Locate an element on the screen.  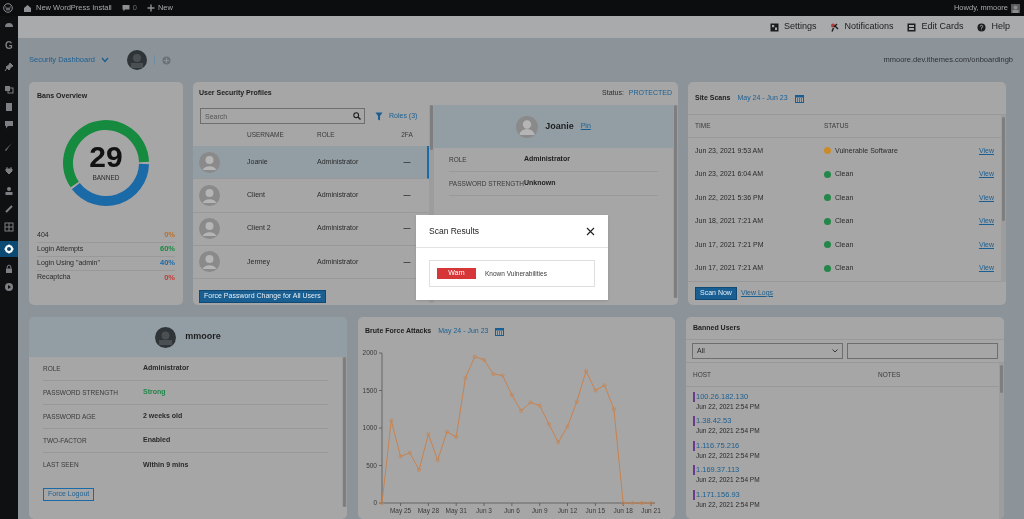
user-icon is located at coordinates (9, 191).